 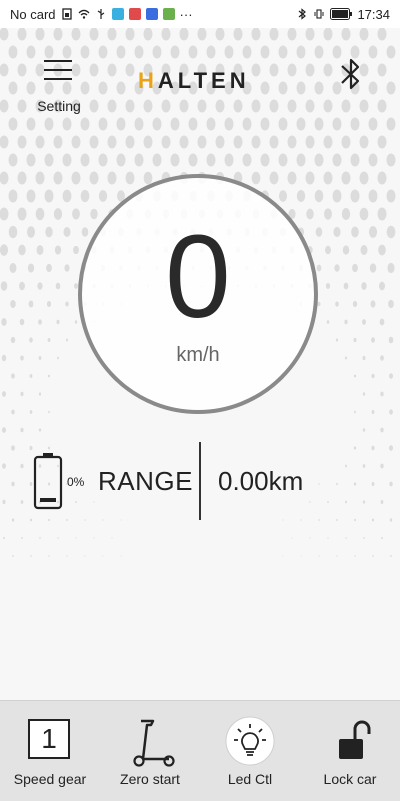 What do you see at coordinates (150, 751) in the screenshot?
I see `zero-start-button: Zero start` at bounding box center [150, 751].